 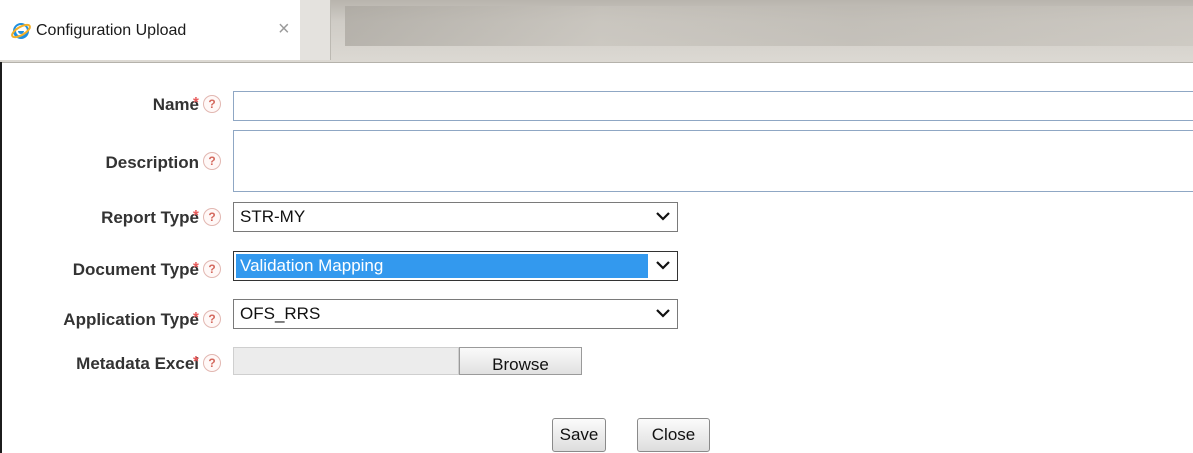 What do you see at coordinates (280, 313) in the screenshot?
I see `application-type-value: OFS_RRS` at bounding box center [280, 313].